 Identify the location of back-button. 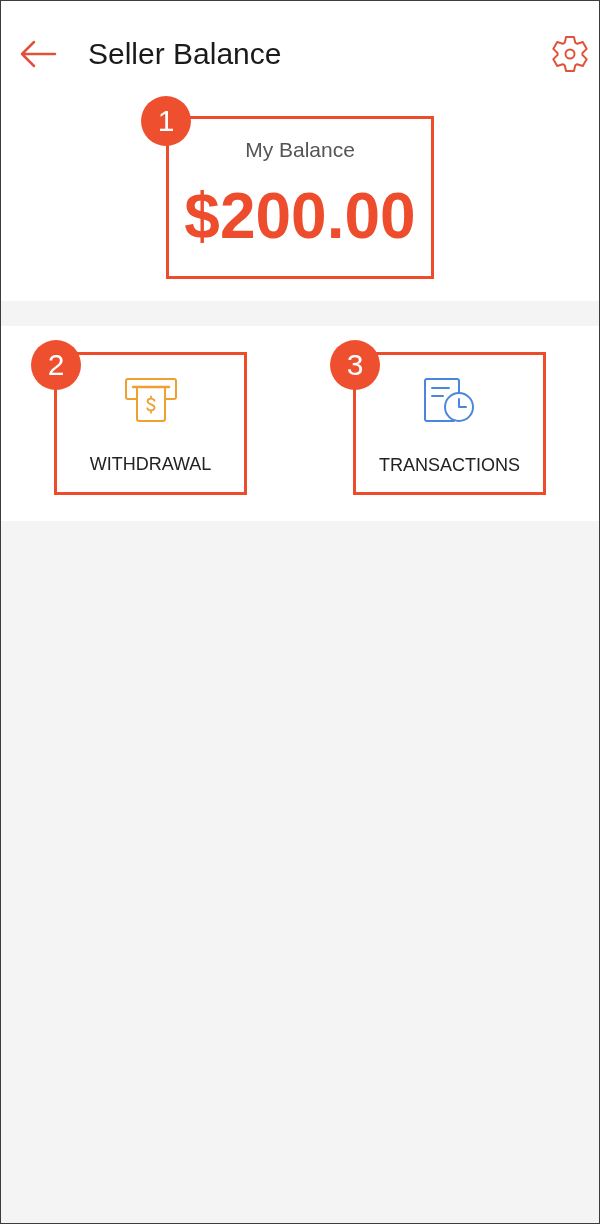
(38, 54).